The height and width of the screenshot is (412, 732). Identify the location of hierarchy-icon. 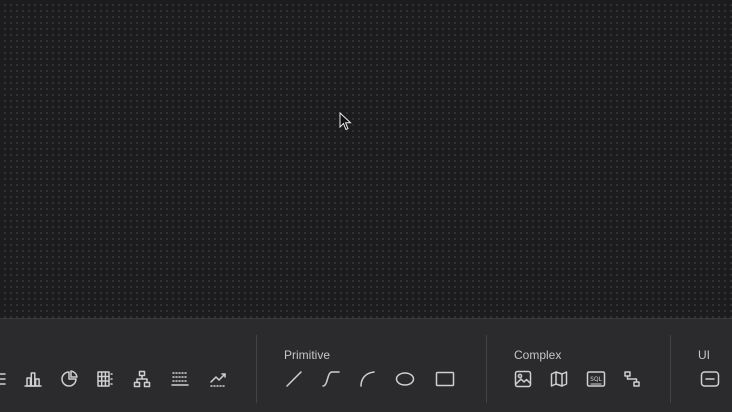
(142, 379).